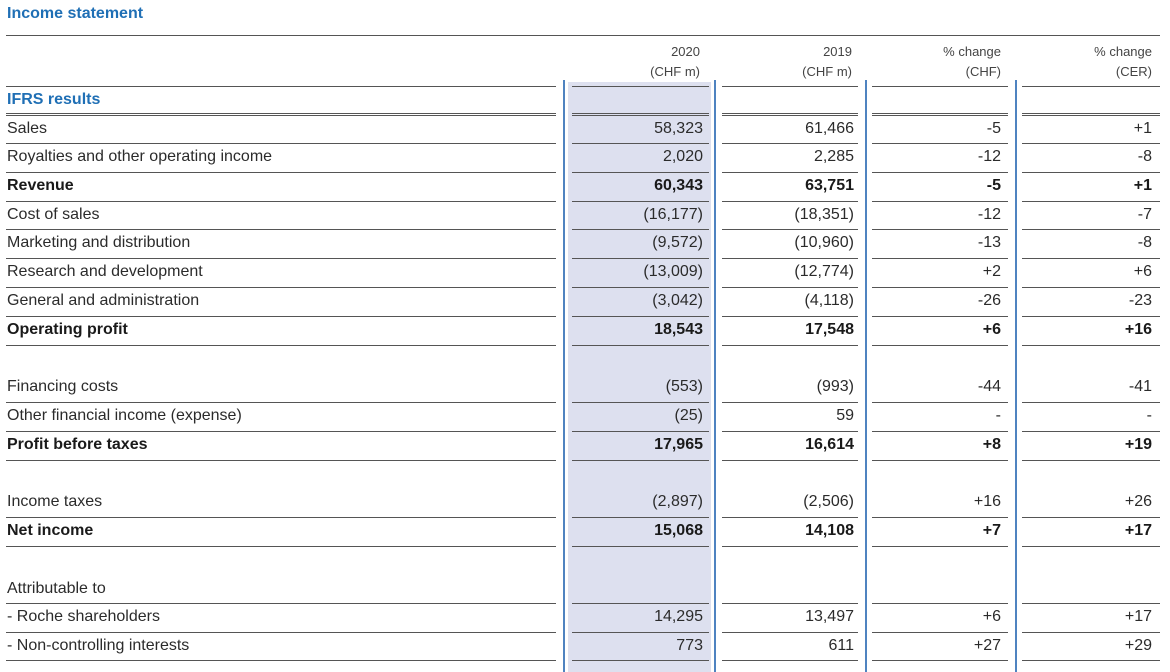 The width and height of the screenshot is (1170, 672). I want to click on table-row: IFRS results, so click(585, 100).